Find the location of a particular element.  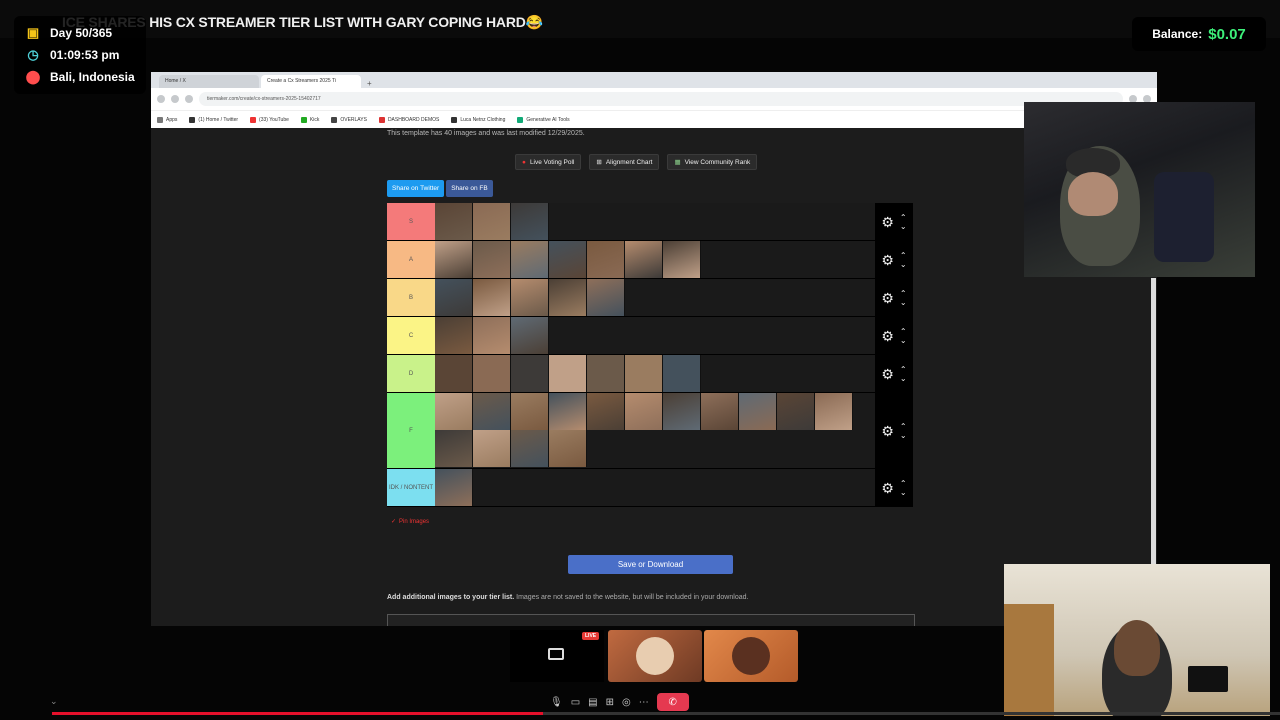

bookmark-item: Kick is located at coordinates (309, 119).